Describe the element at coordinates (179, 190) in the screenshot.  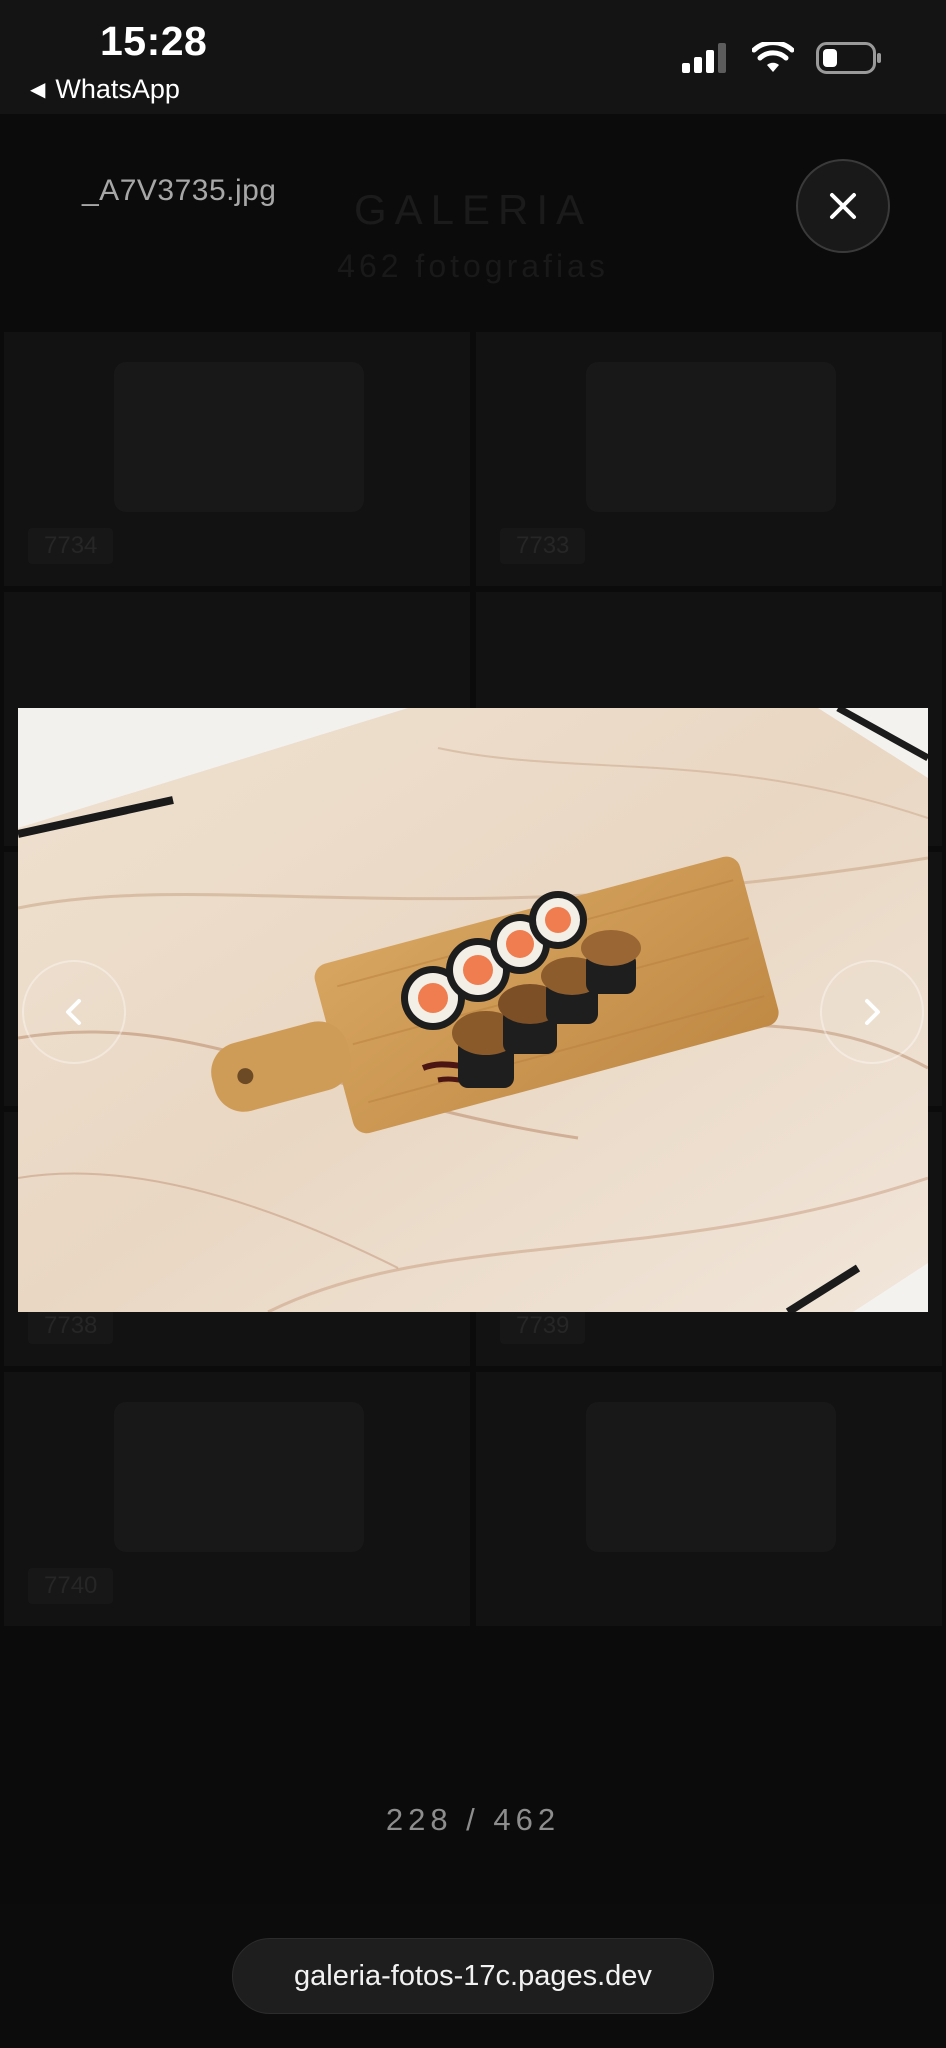
I see `file-name: _A7V3735.jpg` at that location.